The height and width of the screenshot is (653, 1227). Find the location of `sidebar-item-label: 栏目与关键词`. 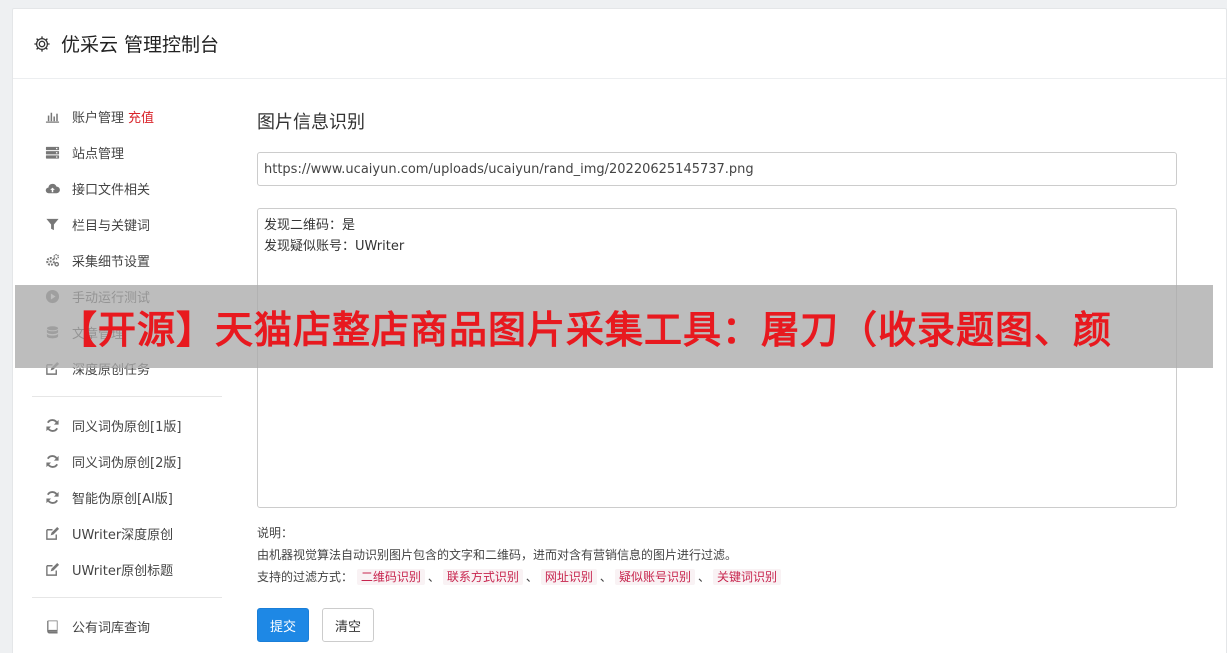

sidebar-item-label: 栏目与关键词 is located at coordinates (111, 226).